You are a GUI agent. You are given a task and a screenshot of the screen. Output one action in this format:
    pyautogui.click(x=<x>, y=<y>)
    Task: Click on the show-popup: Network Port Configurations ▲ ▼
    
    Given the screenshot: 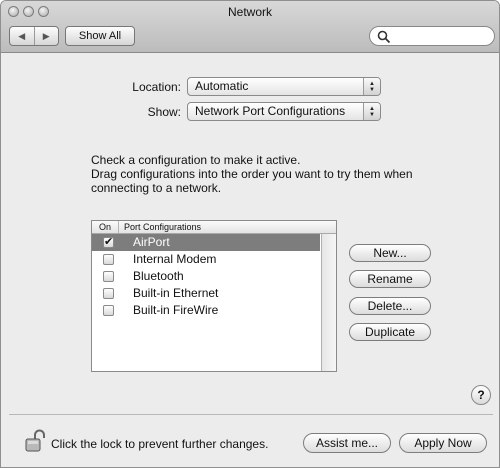 What is the action you would take?
    pyautogui.click(x=284, y=111)
    